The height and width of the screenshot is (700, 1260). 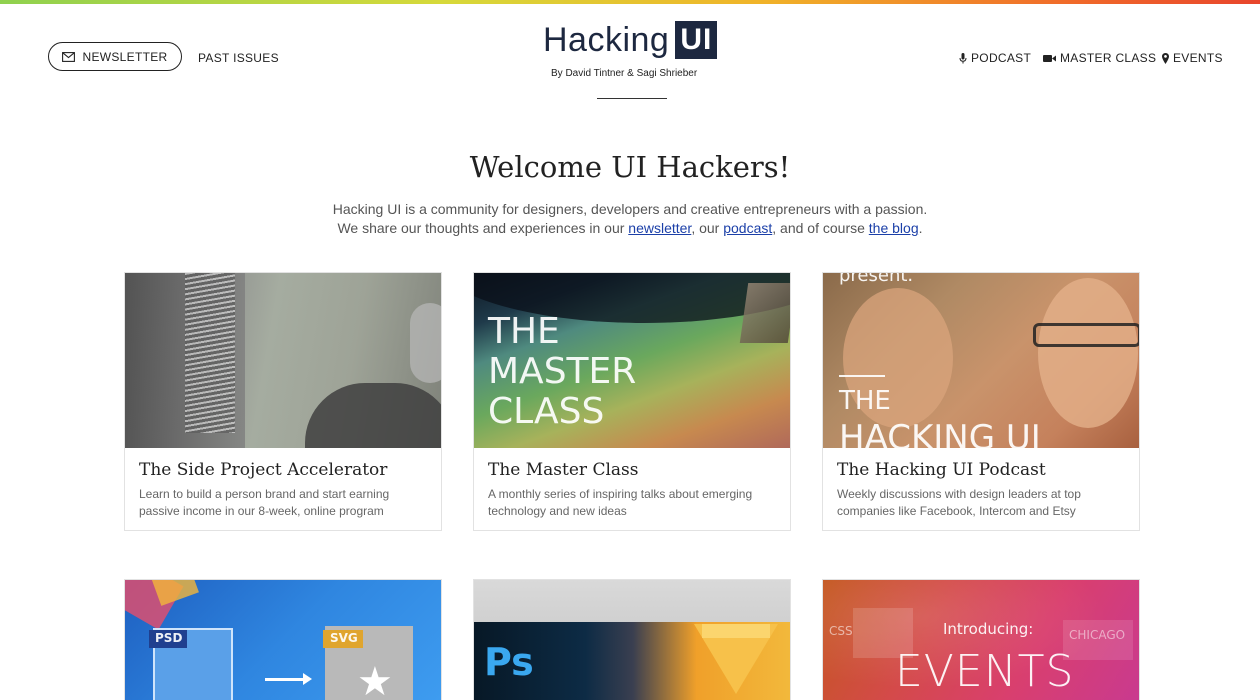 What do you see at coordinates (169, 638) in the screenshot?
I see `card-image-text: PSD` at bounding box center [169, 638].